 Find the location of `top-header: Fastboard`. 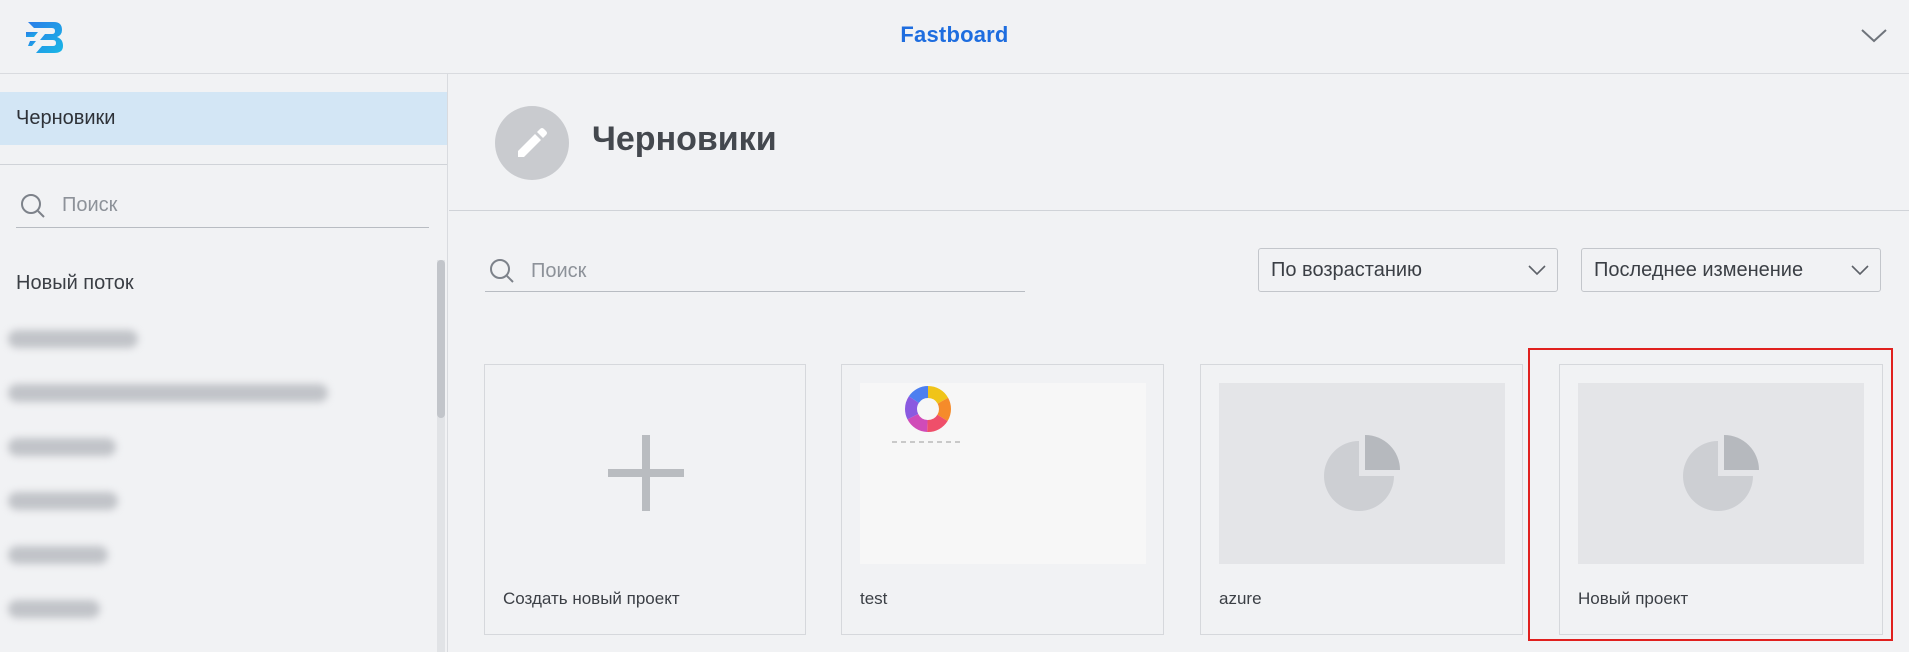

top-header: Fastboard is located at coordinates (954, 37).